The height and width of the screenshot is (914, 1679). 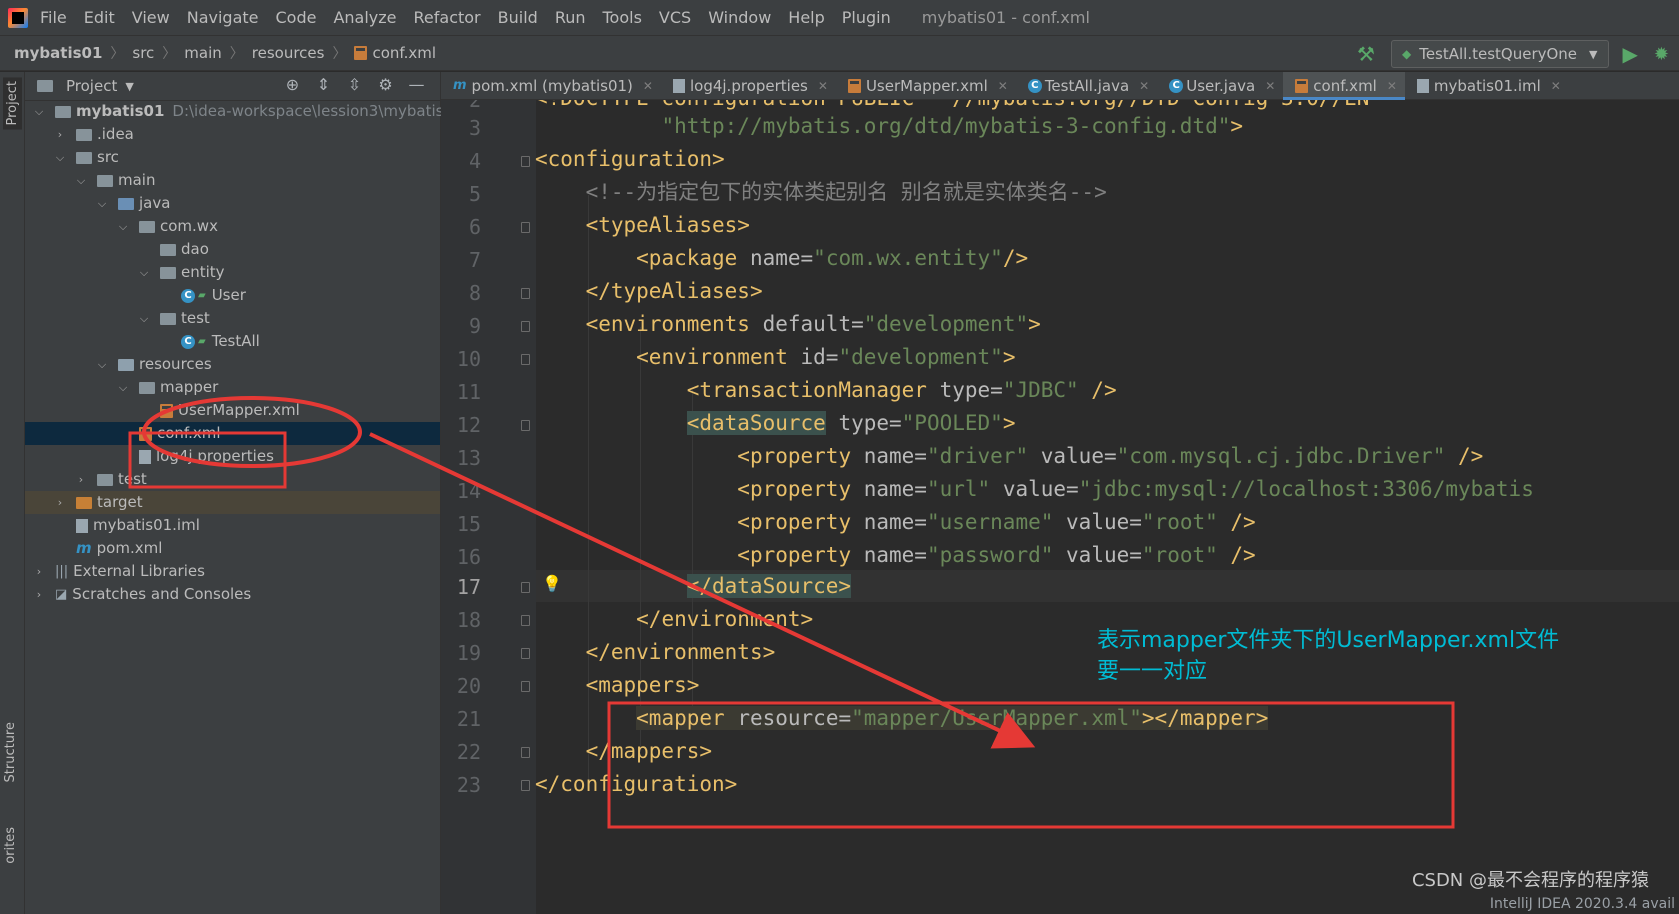 I want to click on tree-item-entity: ⌵ entity, so click(x=232, y=272).